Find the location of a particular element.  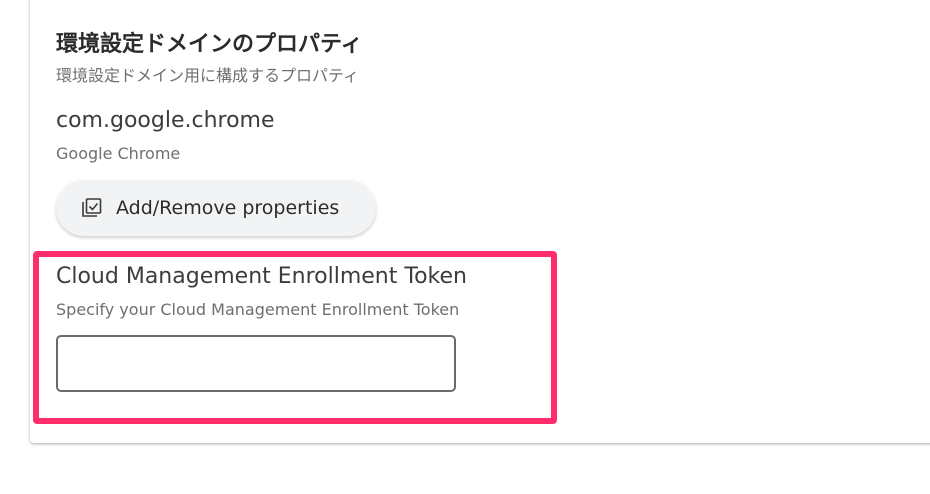

add-remove-properties-label: Add/Remove properties is located at coordinates (228, 208).